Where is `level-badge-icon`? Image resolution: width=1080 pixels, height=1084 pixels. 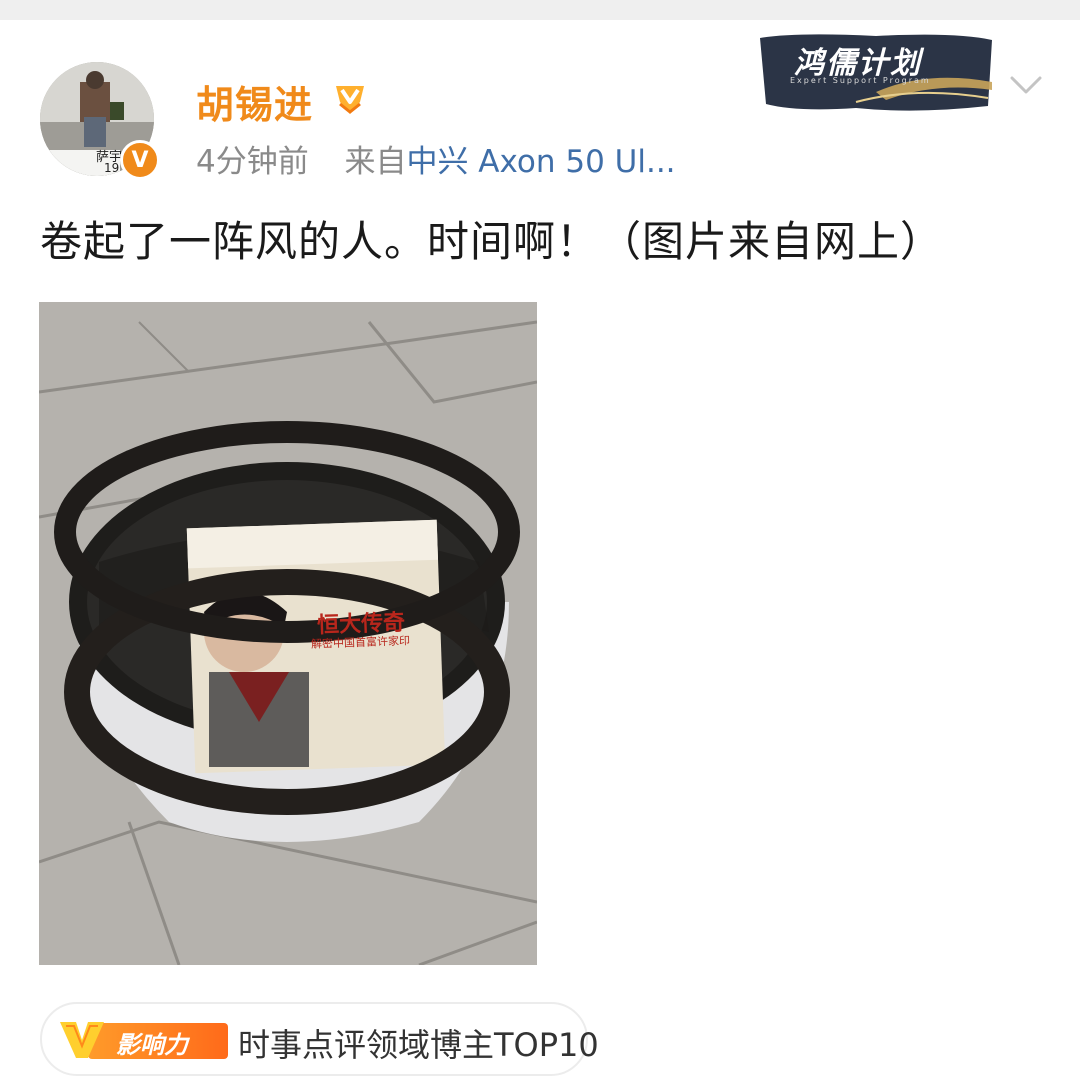
level-badge-icon is located at coordinates (350, 100).